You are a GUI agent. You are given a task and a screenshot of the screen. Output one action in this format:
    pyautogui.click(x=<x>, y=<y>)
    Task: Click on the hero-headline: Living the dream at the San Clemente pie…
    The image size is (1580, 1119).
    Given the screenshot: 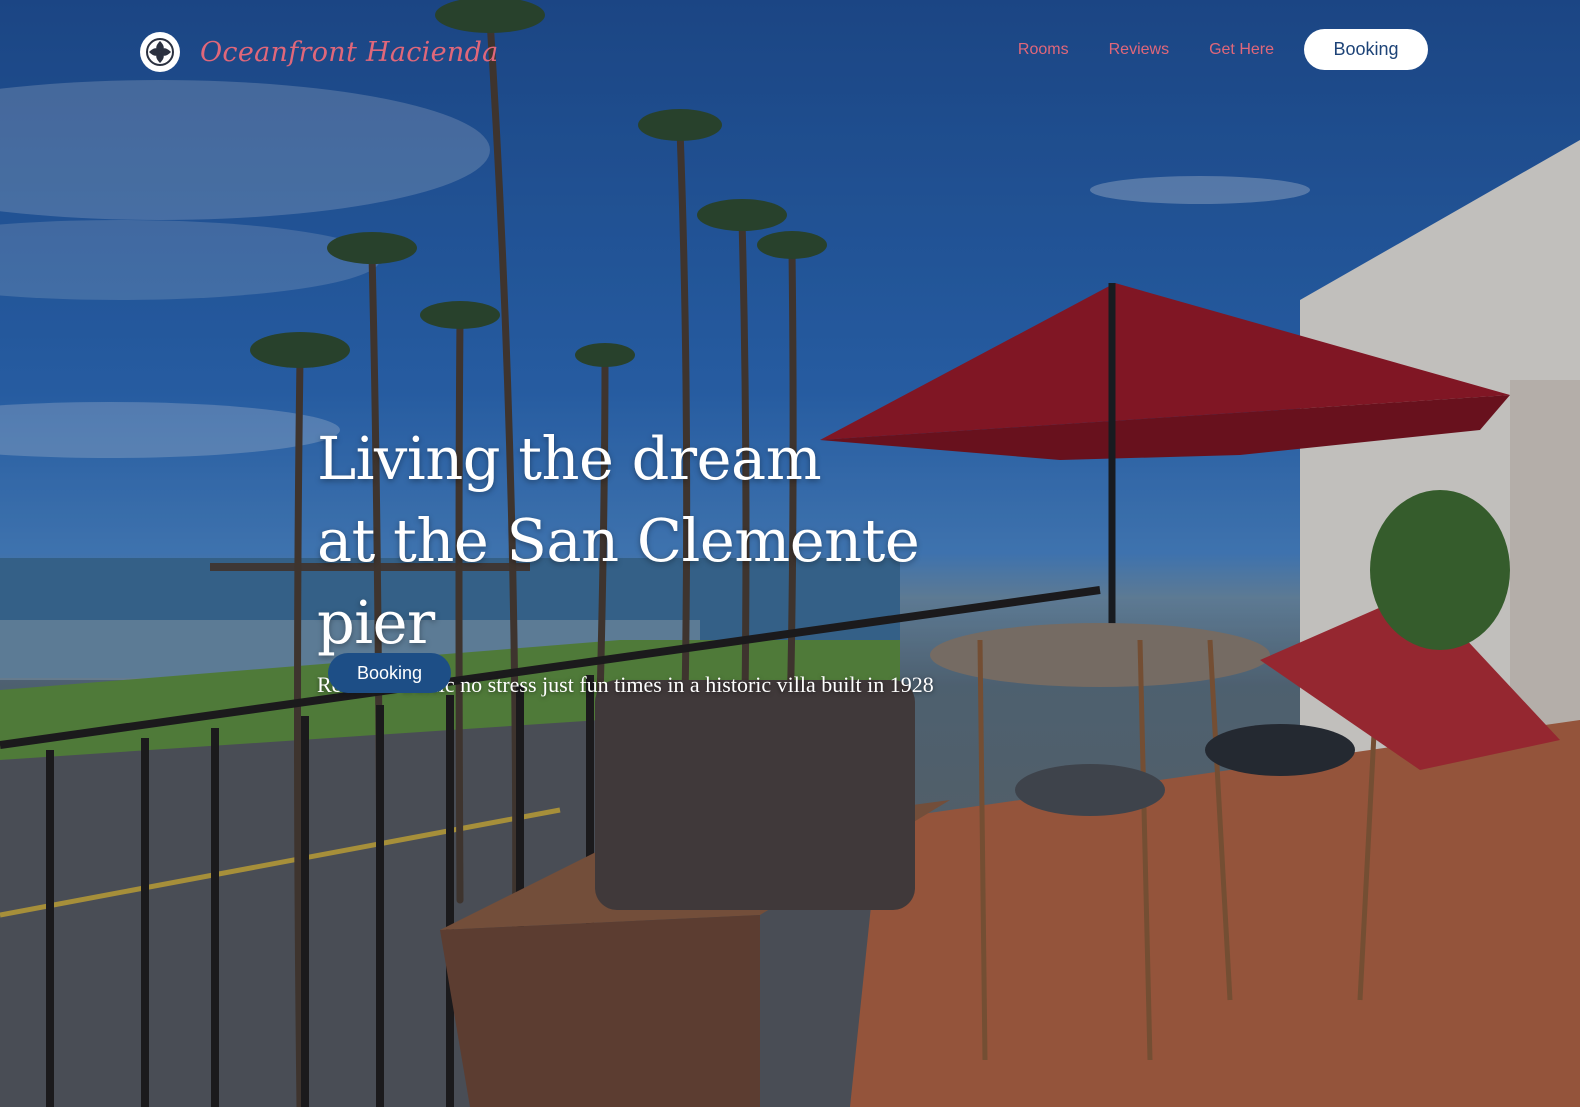 What is the action you would take?
    pyautogui.click(x=677, y=541)
    